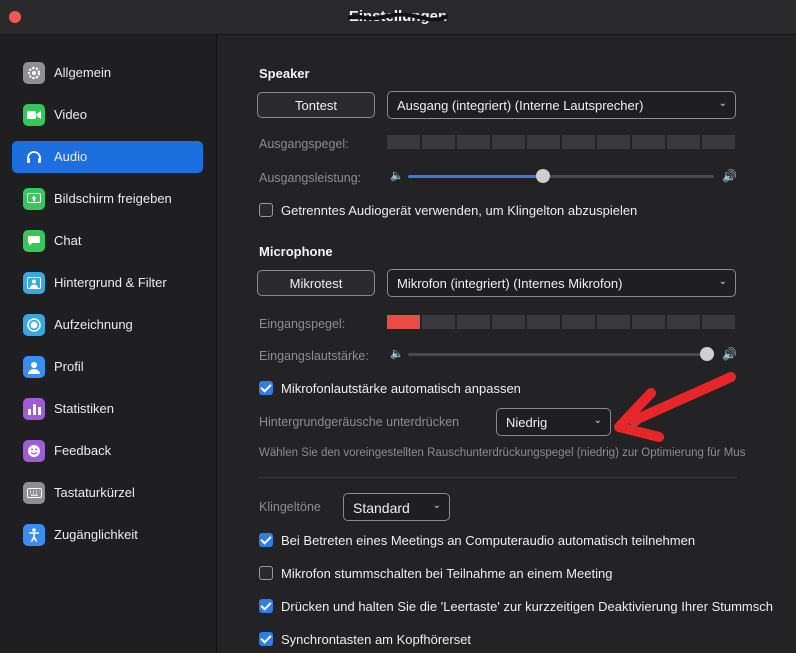 The image size is (796, 653). Describe the element at coordinates (498, 477) in the screenshot. I see `section-divider` at that location.